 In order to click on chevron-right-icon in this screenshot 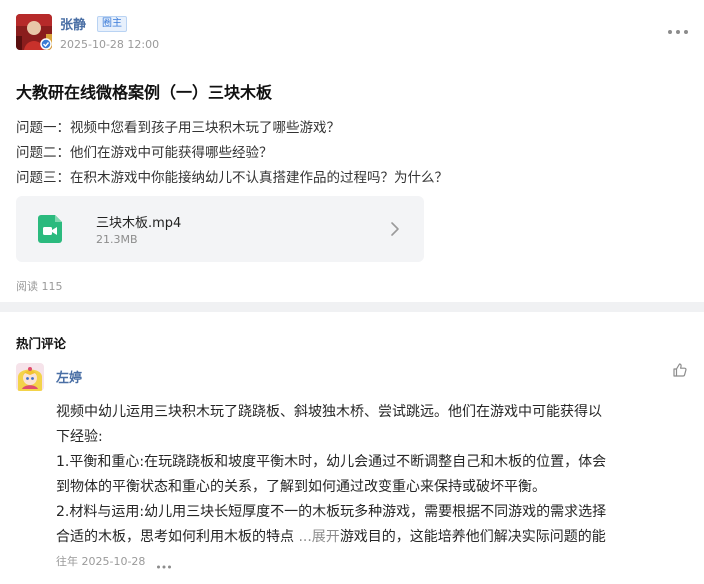, I will do `click(395, 229)`.